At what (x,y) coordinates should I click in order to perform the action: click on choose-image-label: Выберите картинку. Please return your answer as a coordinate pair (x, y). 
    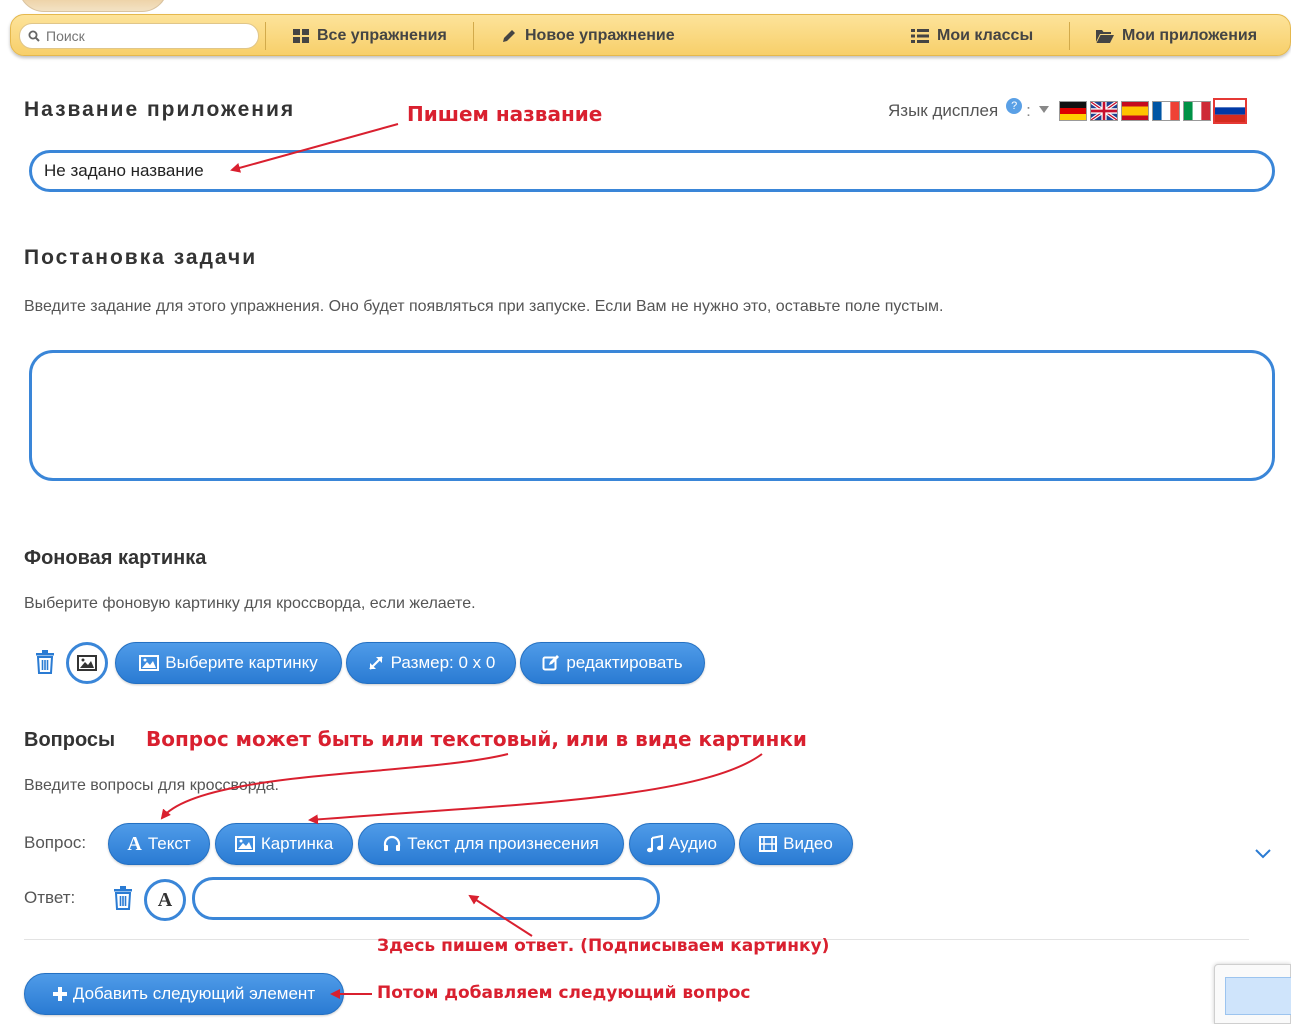
    Looking at the image, I should click on (241, 662).